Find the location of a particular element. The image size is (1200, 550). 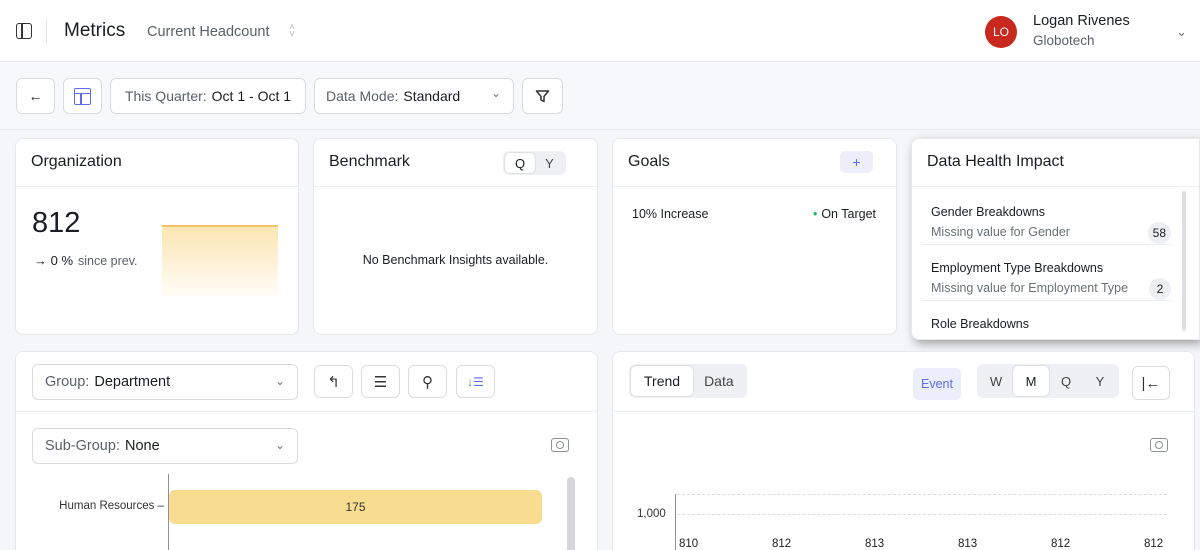

filter-button is located at coordinates (542, 96).